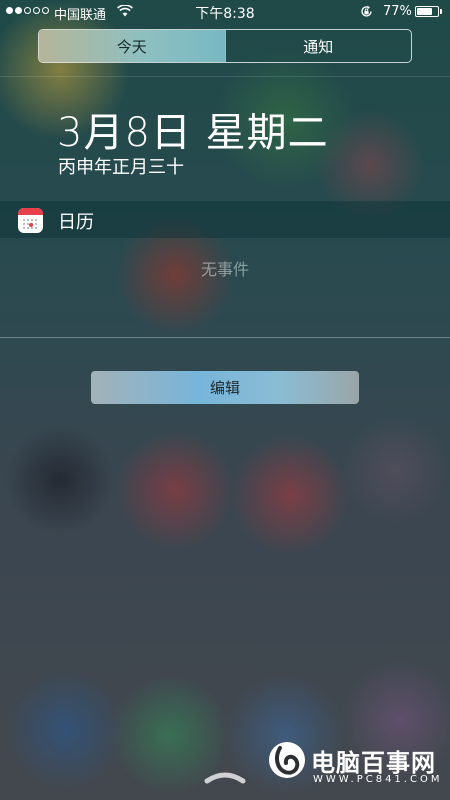  What do you see at coordinates (224, 269) in the screenshot?
I see `no-events-label: 无事件` at bounding box center [224, 269].